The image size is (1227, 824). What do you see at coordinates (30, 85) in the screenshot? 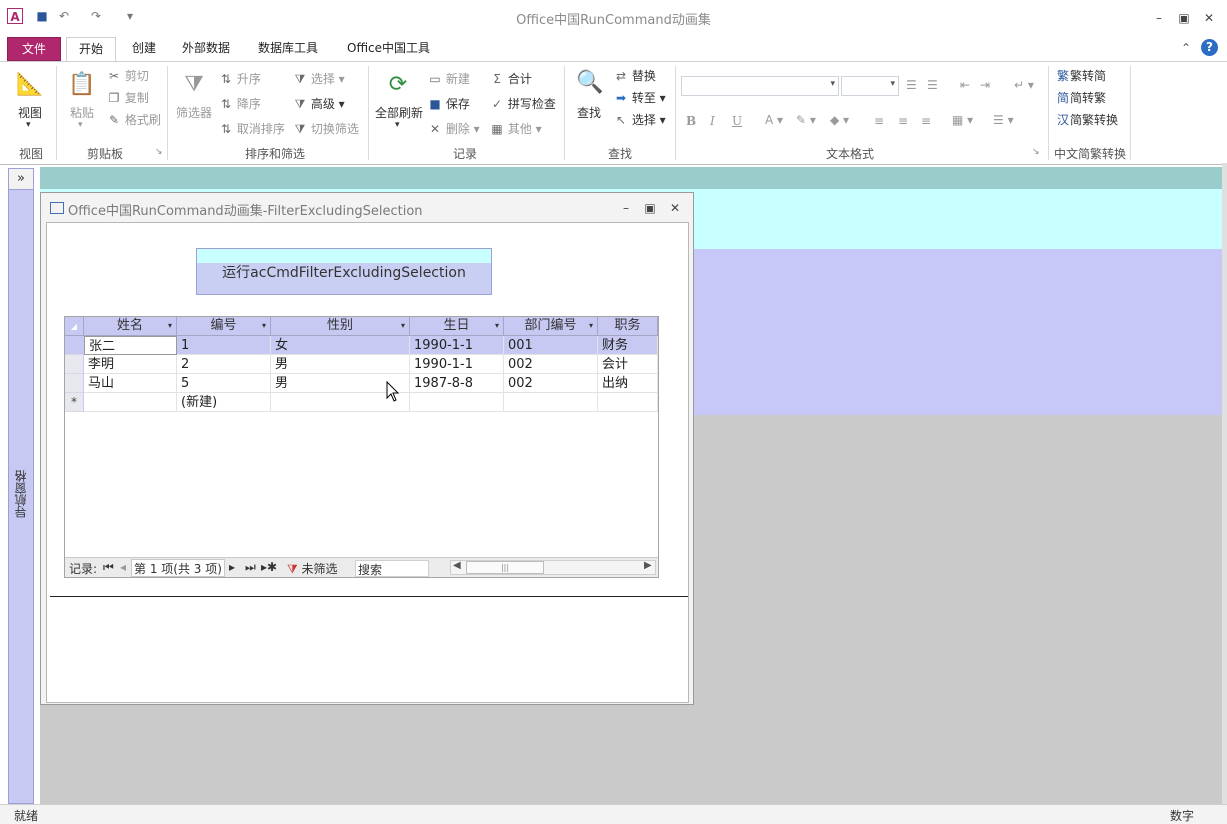
I see `view-icon: 📐` at bounding box center [30, 85].